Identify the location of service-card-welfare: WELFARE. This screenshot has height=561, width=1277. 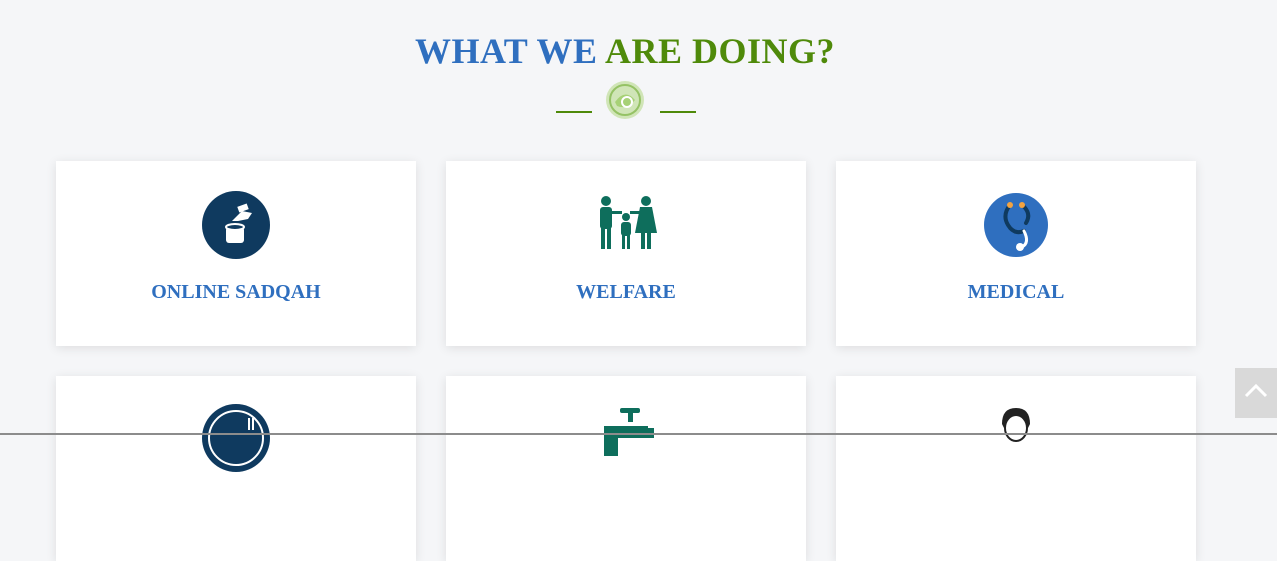
(626, 253).